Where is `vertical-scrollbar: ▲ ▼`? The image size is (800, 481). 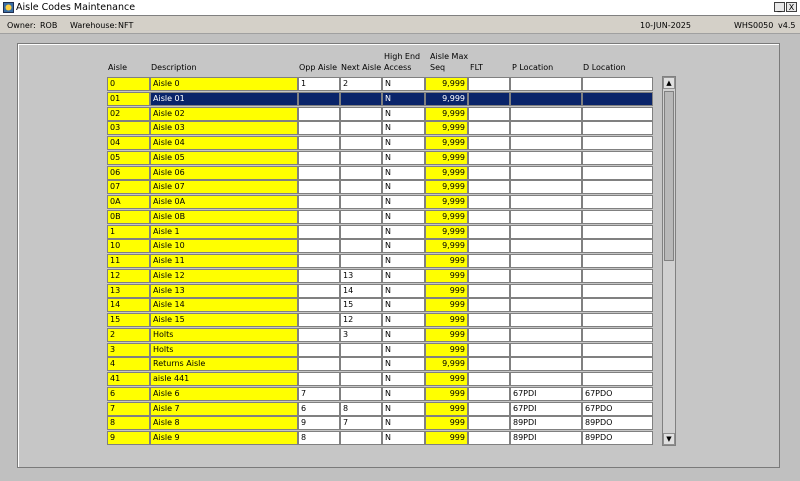 vertical-scrollbar: ▲ ▼ is located at coordinates (669, 261).